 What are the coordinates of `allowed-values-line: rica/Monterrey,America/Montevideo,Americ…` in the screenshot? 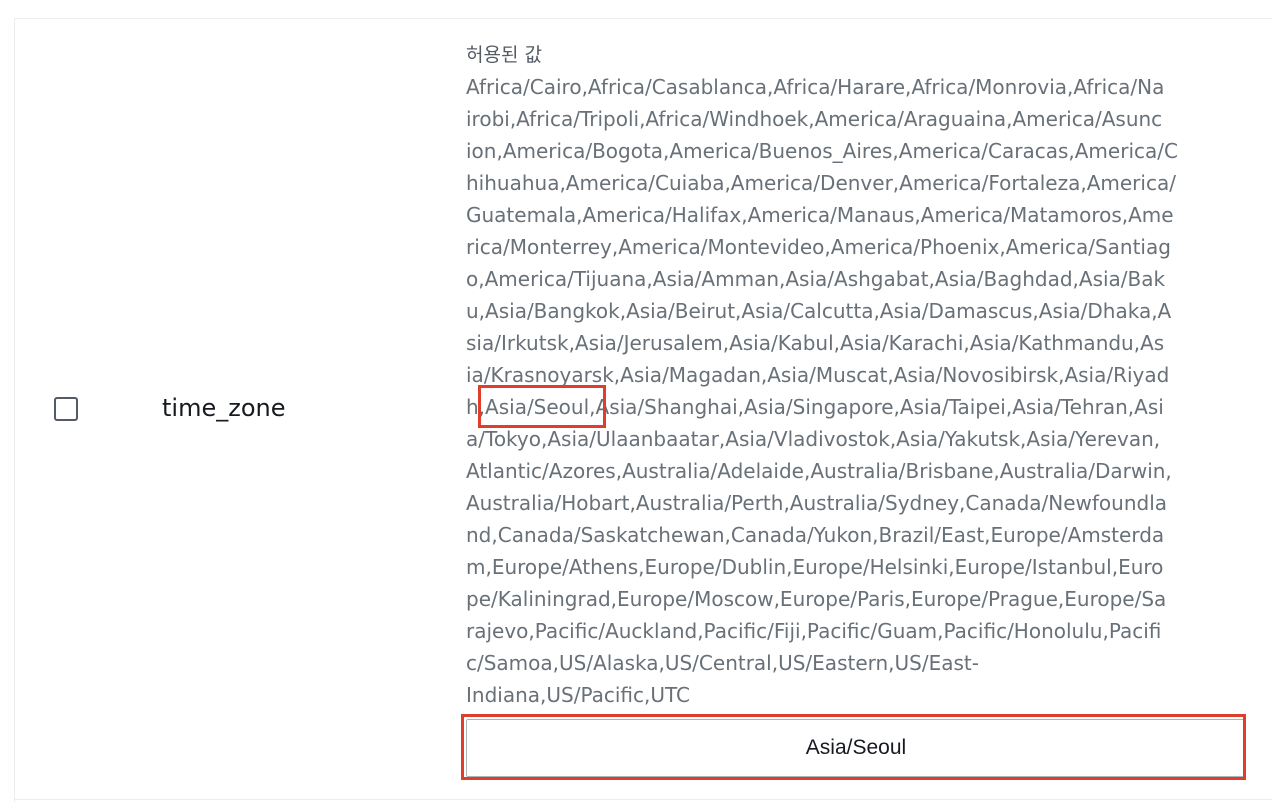 It's located at (818, 247).